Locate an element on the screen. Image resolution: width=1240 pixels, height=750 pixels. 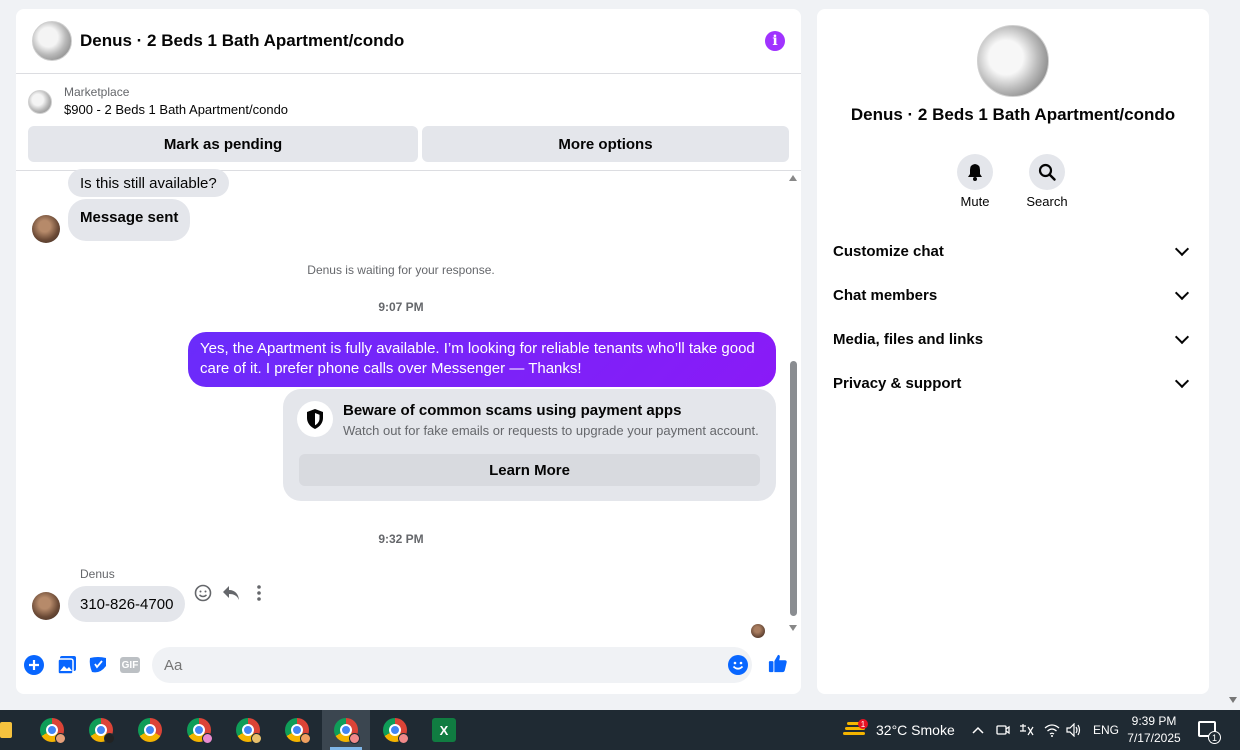
section-chat-members: Chat members is located at coordinates (1013, 295).